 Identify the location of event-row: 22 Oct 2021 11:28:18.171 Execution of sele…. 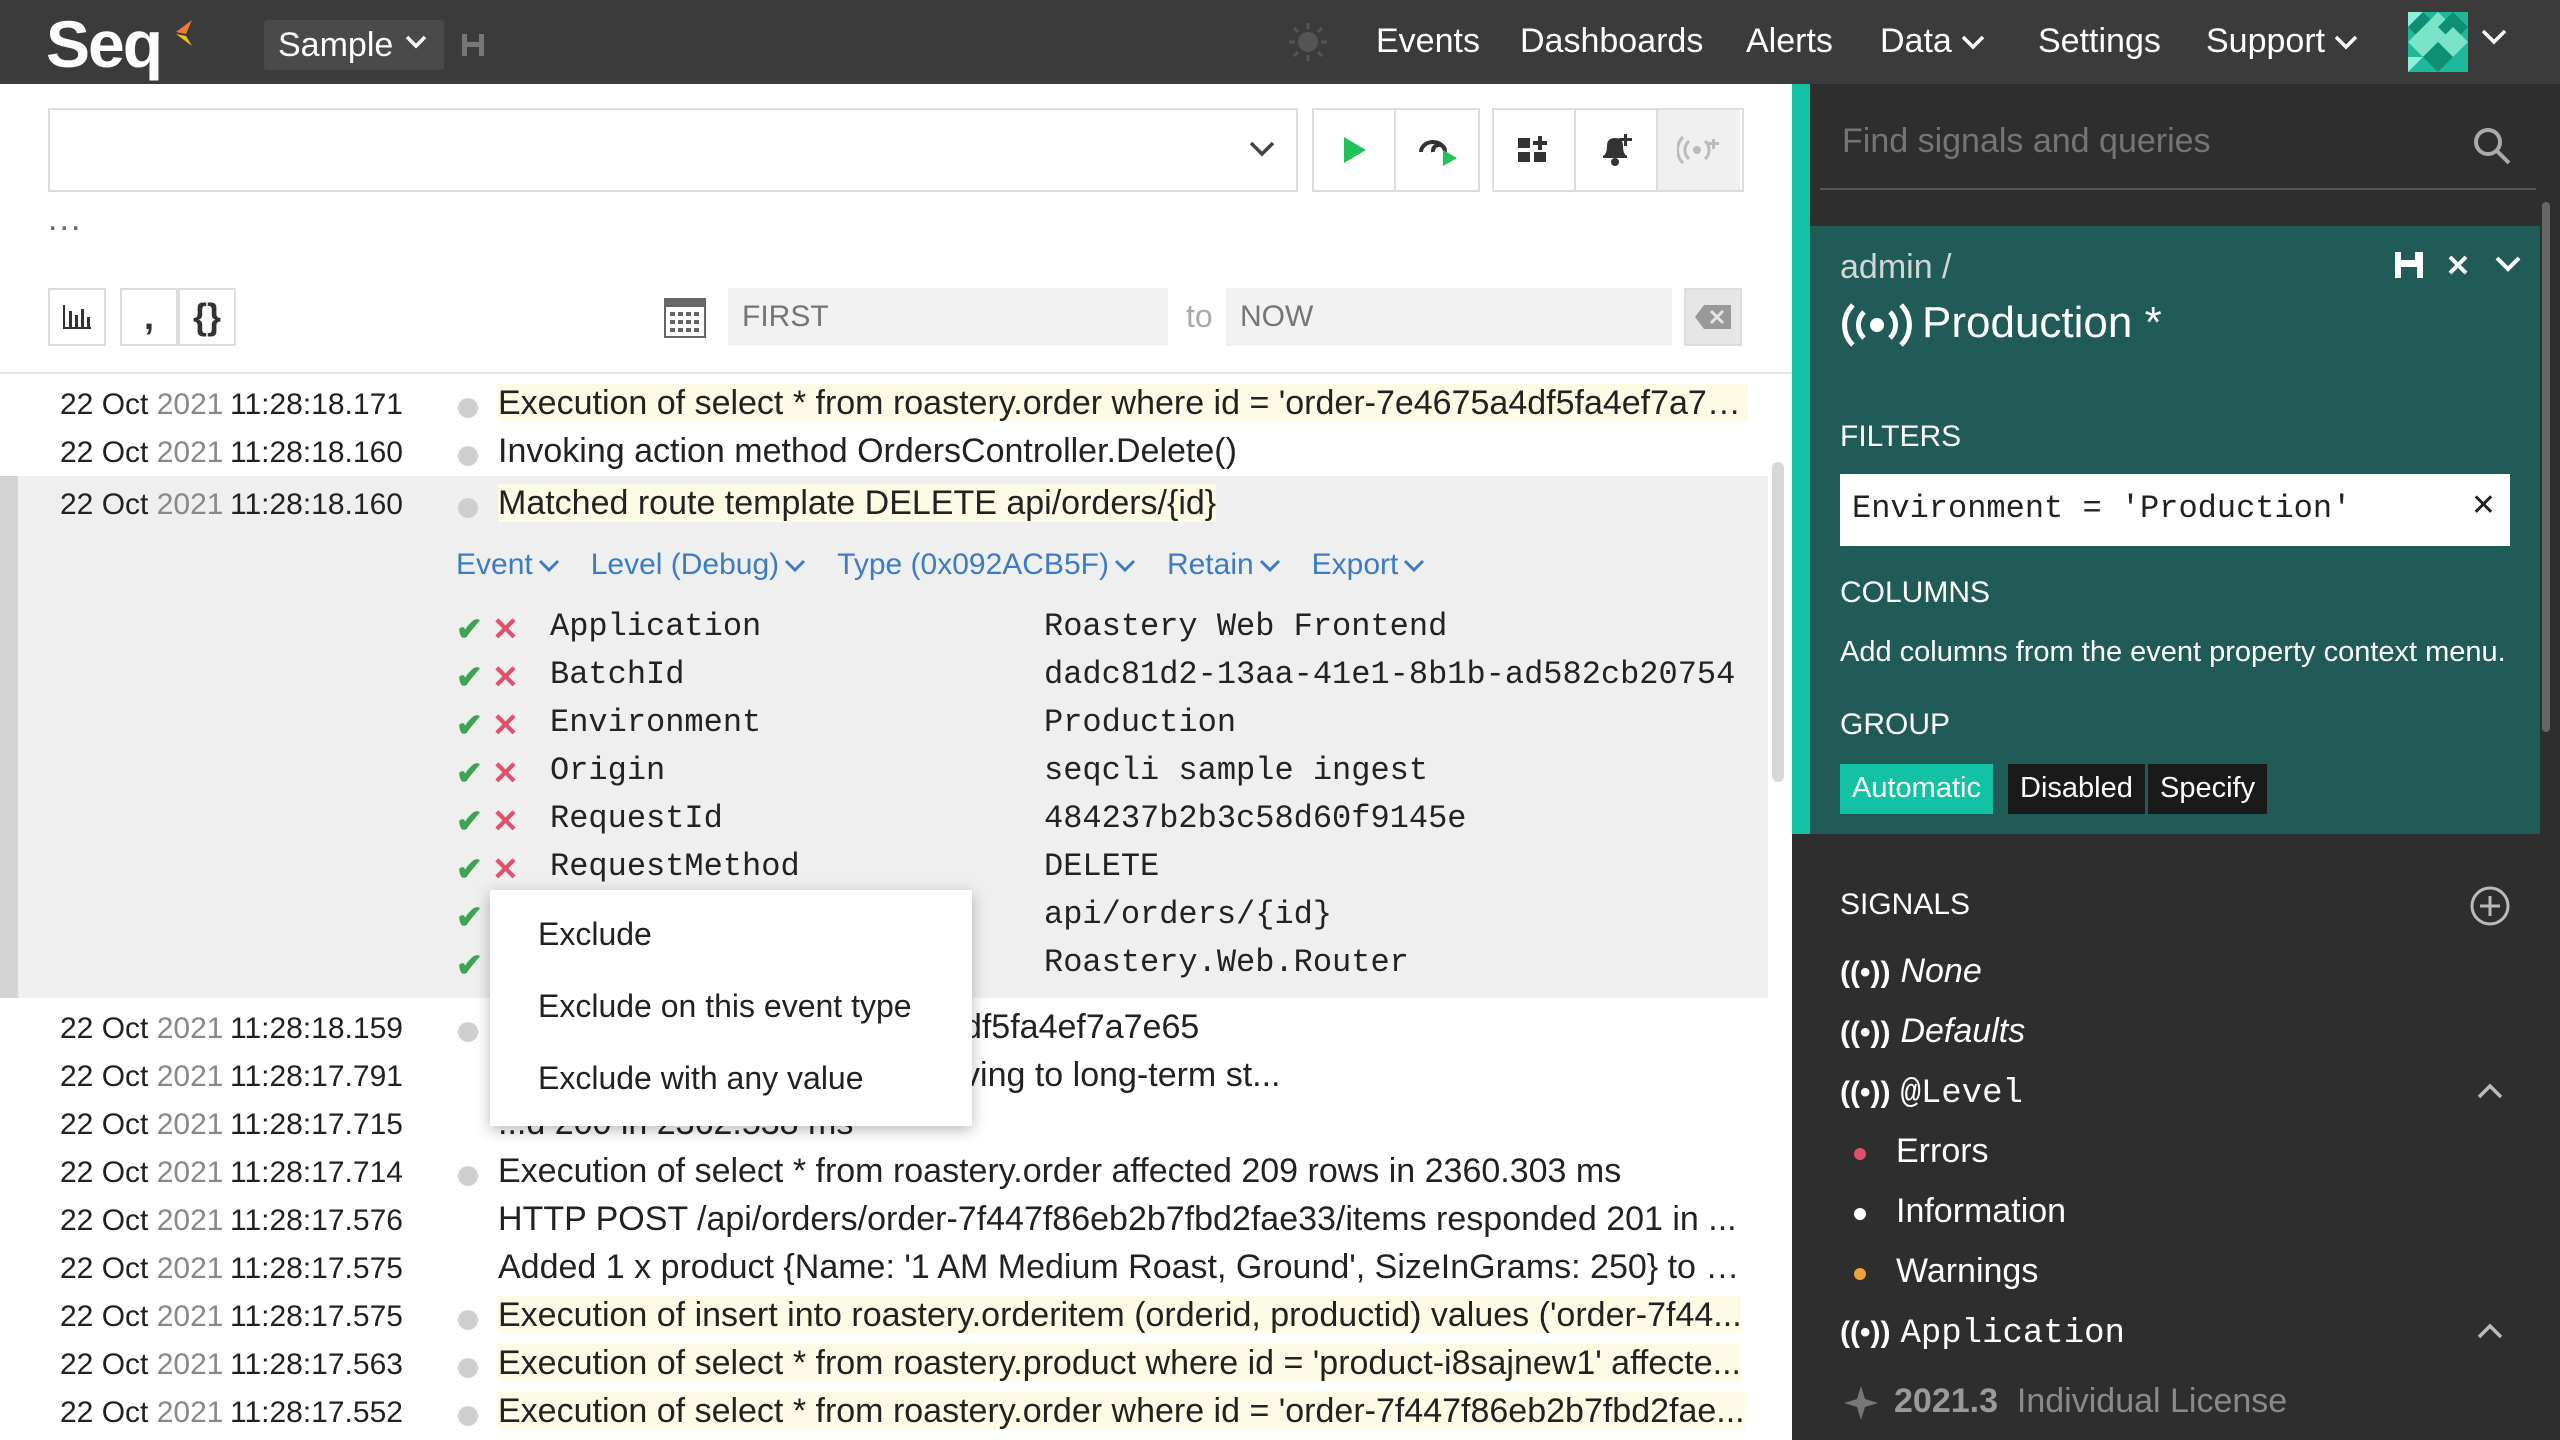
(884, 406).